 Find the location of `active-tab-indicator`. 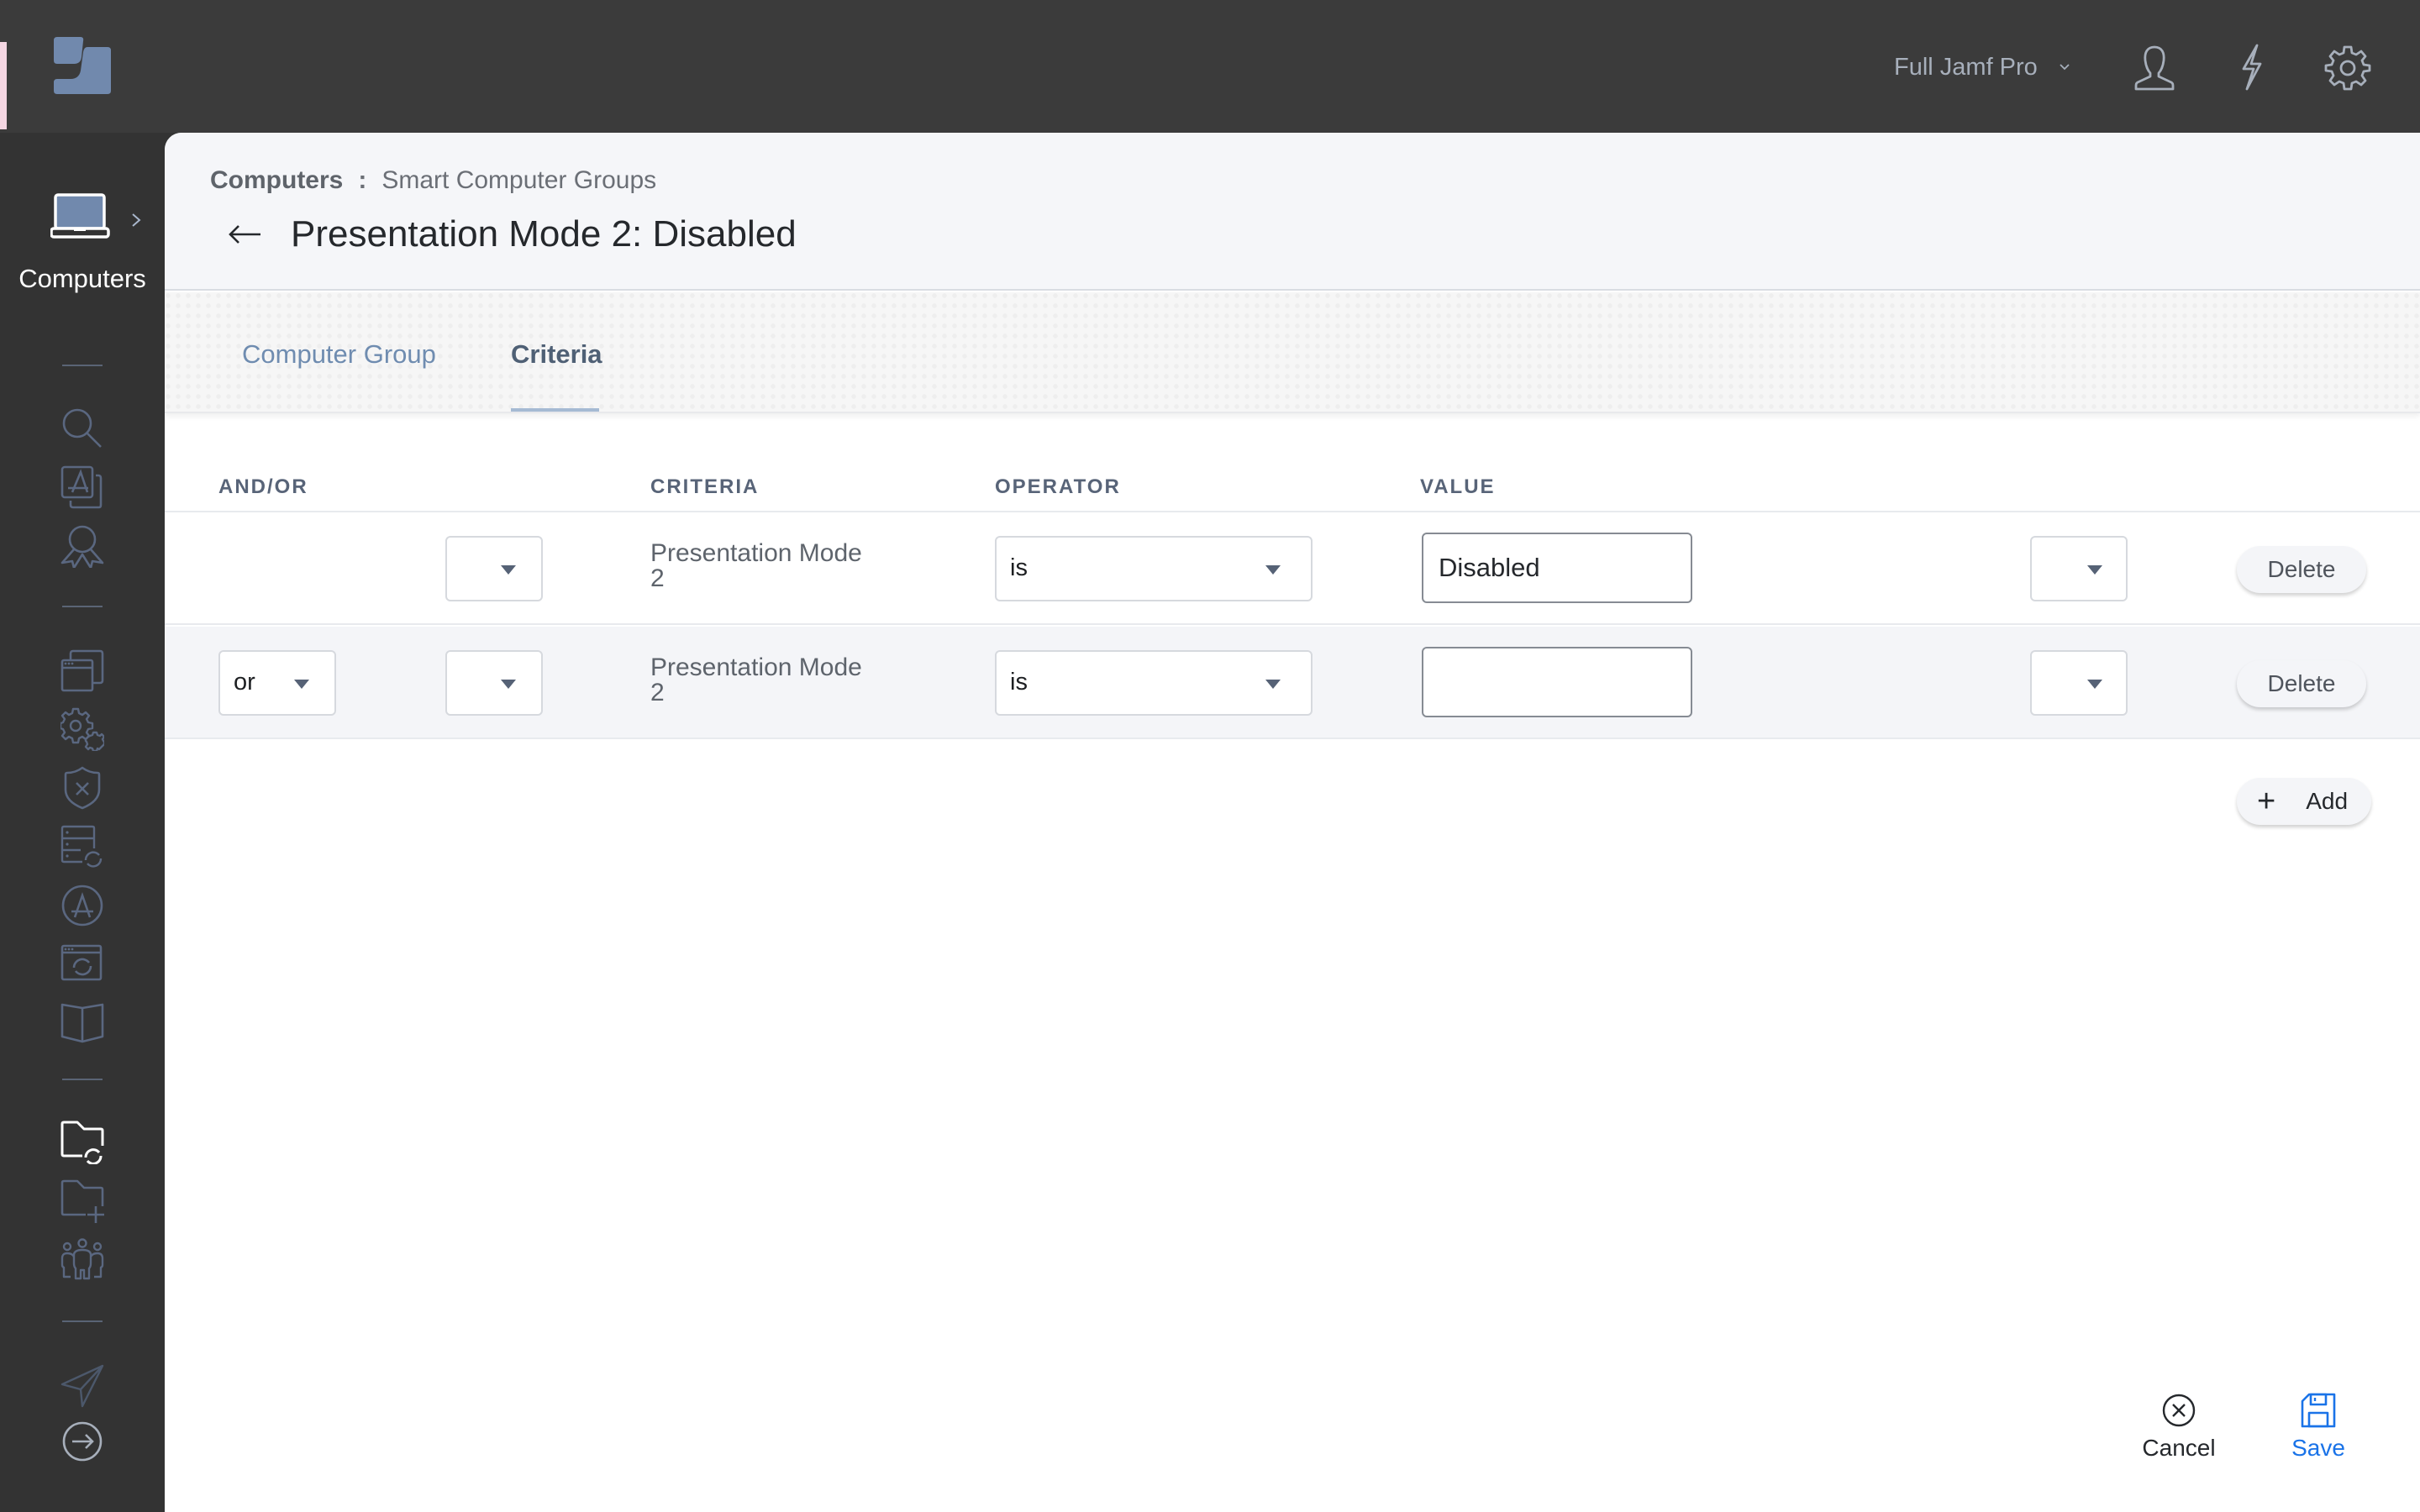

active-tab-indicator is located at coordinates (555, 410).